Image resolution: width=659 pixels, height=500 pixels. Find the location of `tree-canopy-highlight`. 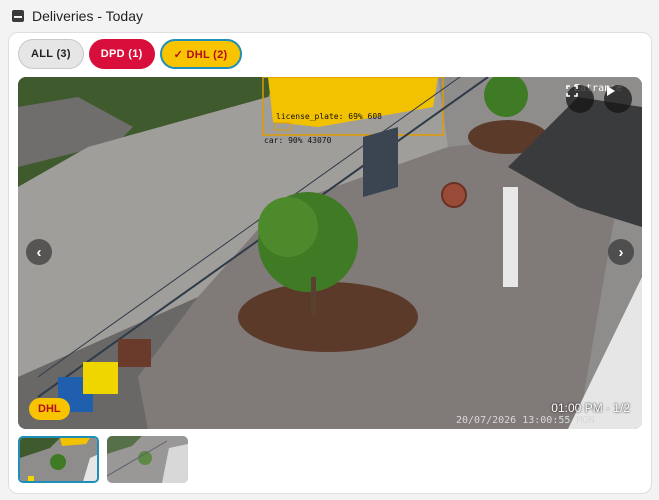

tree-canopy-highlight is located at coordinates (288, 227).